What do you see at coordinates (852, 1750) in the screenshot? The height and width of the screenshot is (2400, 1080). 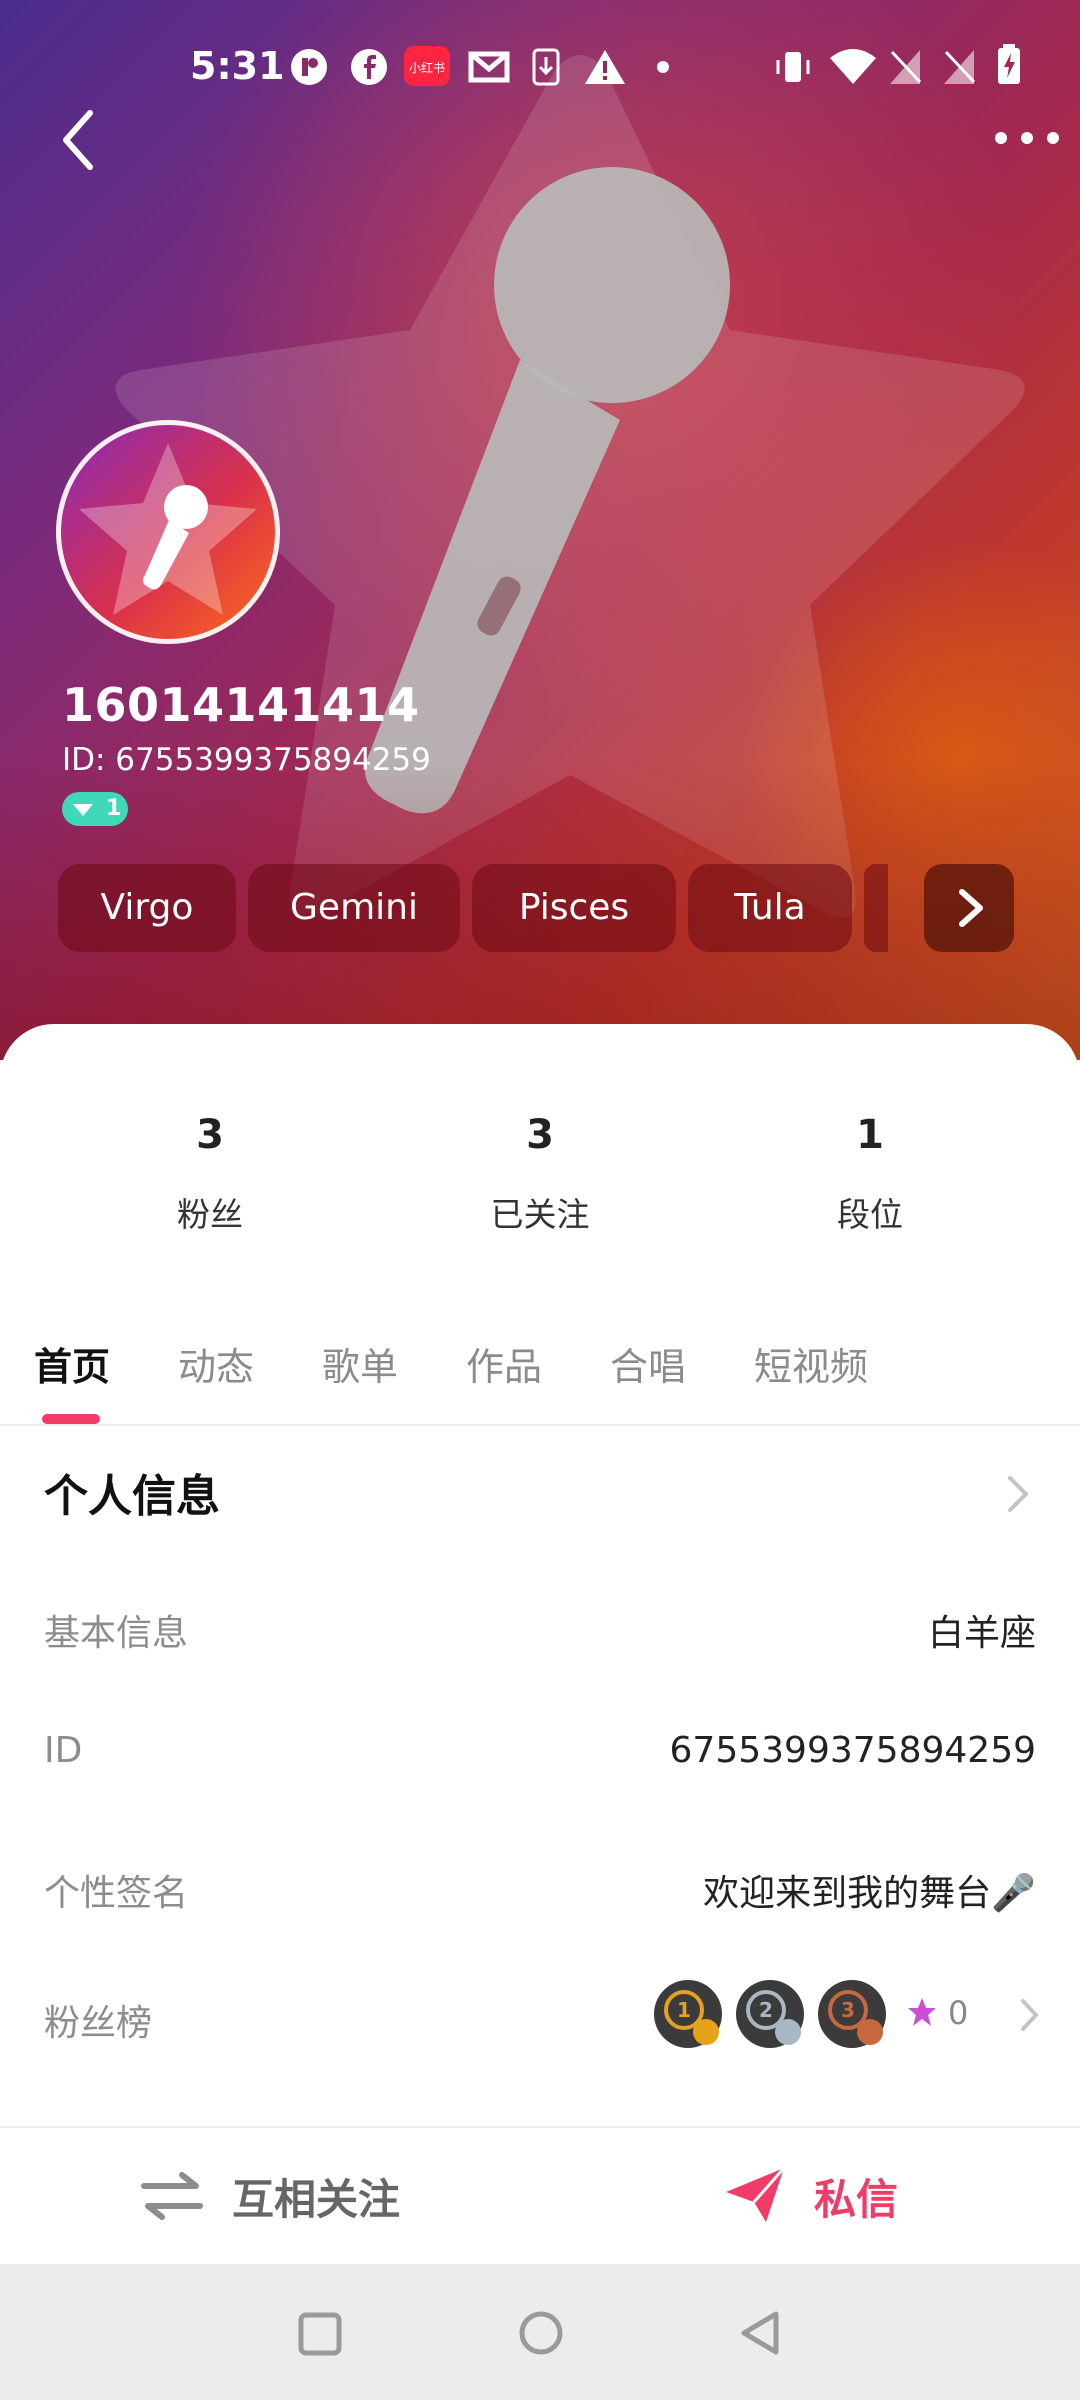 I see `info-id-value: 6755399375894259` at bounding box center [852, 1750].